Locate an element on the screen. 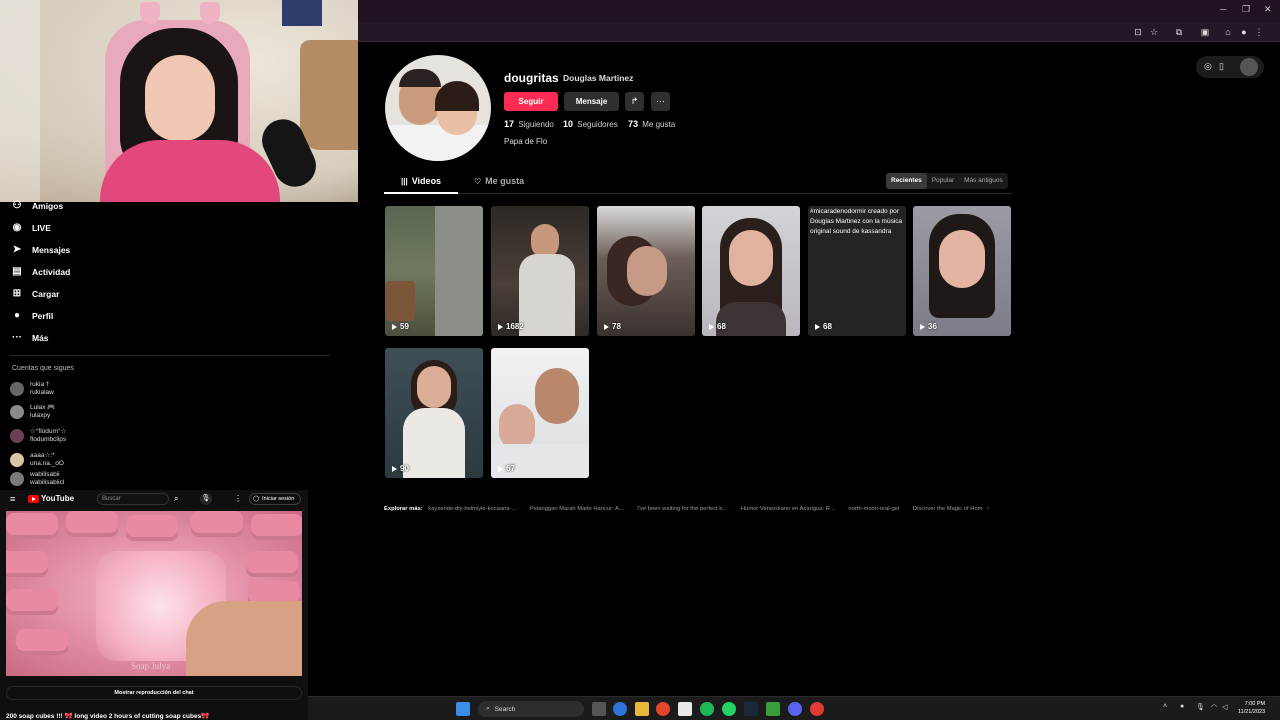  profile-icon: ● is located at coordinates (17, 315).